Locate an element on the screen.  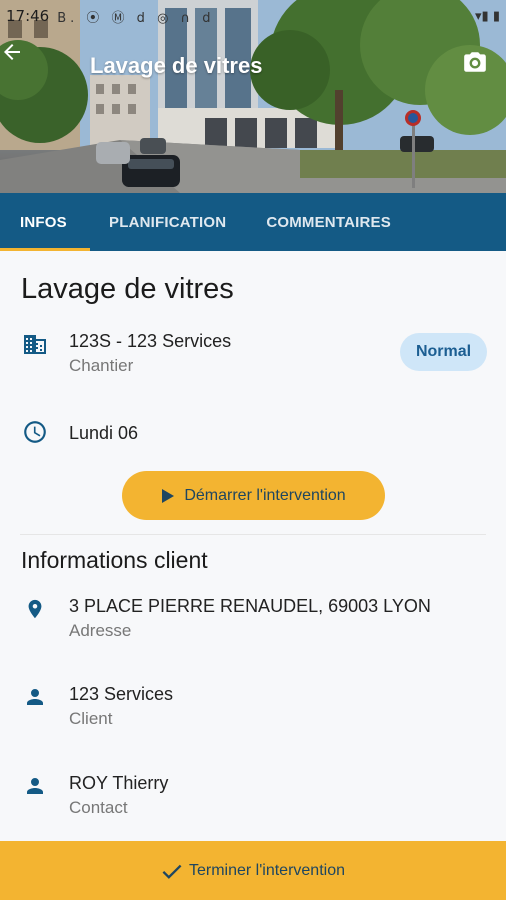
client-section-title: Informations client is located at coordinates (114, 560).